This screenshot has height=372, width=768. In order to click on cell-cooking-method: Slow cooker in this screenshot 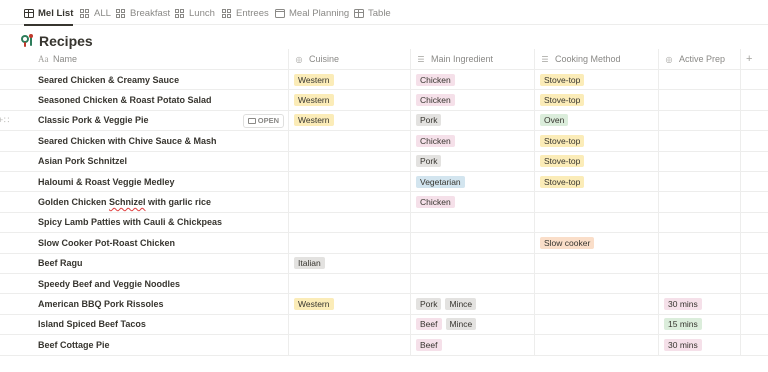, I will do `click(597, 243)`.